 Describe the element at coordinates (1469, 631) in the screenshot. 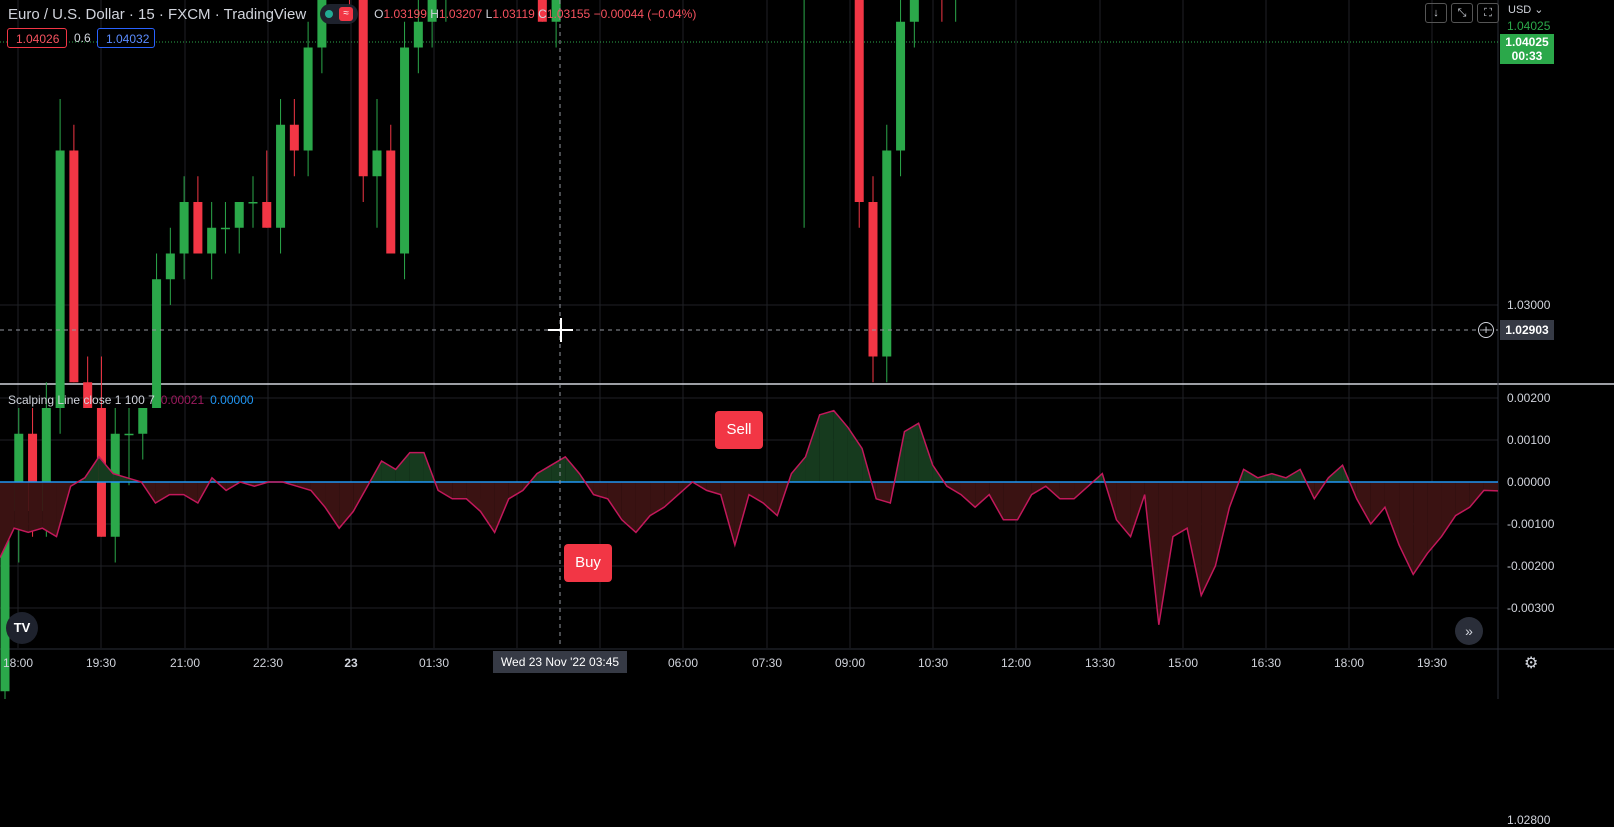

I see `scroll-to-realtime-icon: »` at that location.